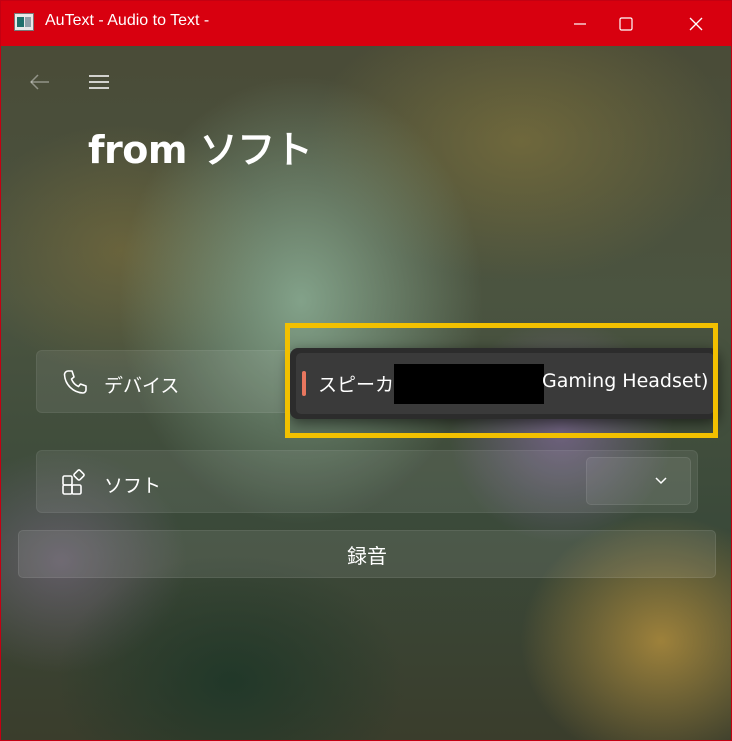 Image resolution: width=732 pixels, height=741 pixels. I want to click on menu-button, so click(99, 82).